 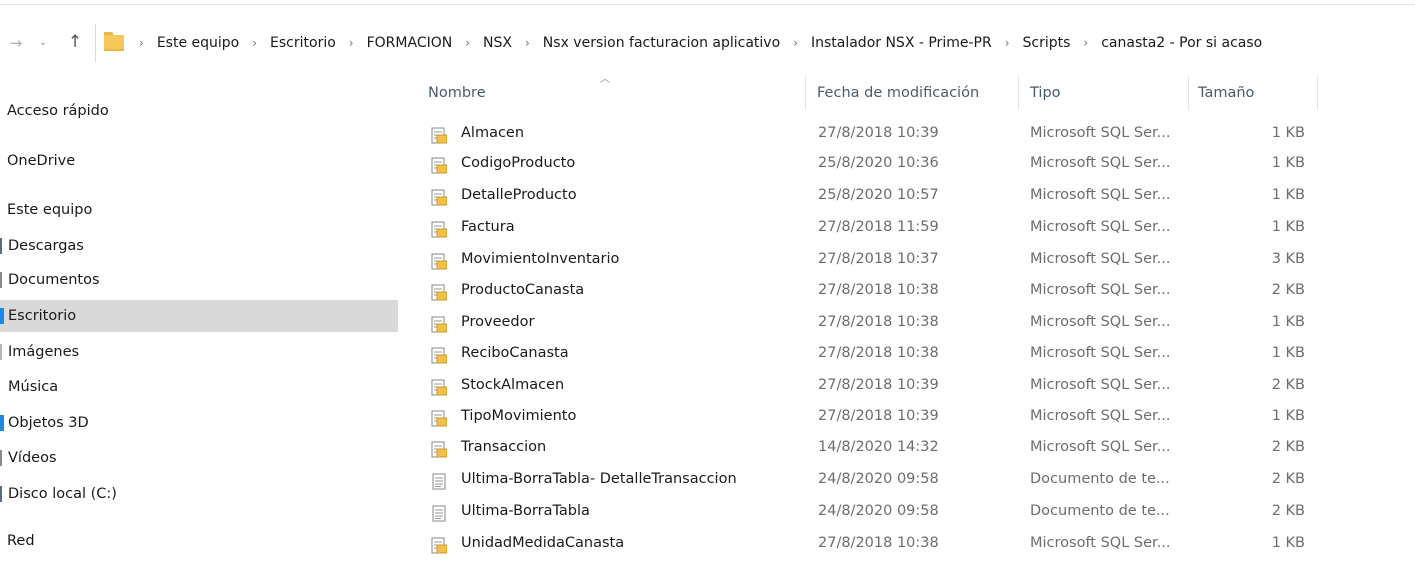 What do you see at coordinates (901, 43) in the screenshot?
I see `breadcrumb-item: Instalador NSX - Prime-PR` at bounding box center [901, 43].